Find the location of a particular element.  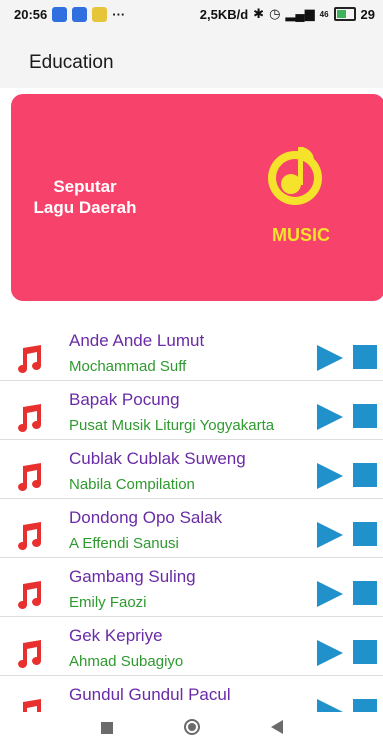

home-button is located at coordinates (192, 729).